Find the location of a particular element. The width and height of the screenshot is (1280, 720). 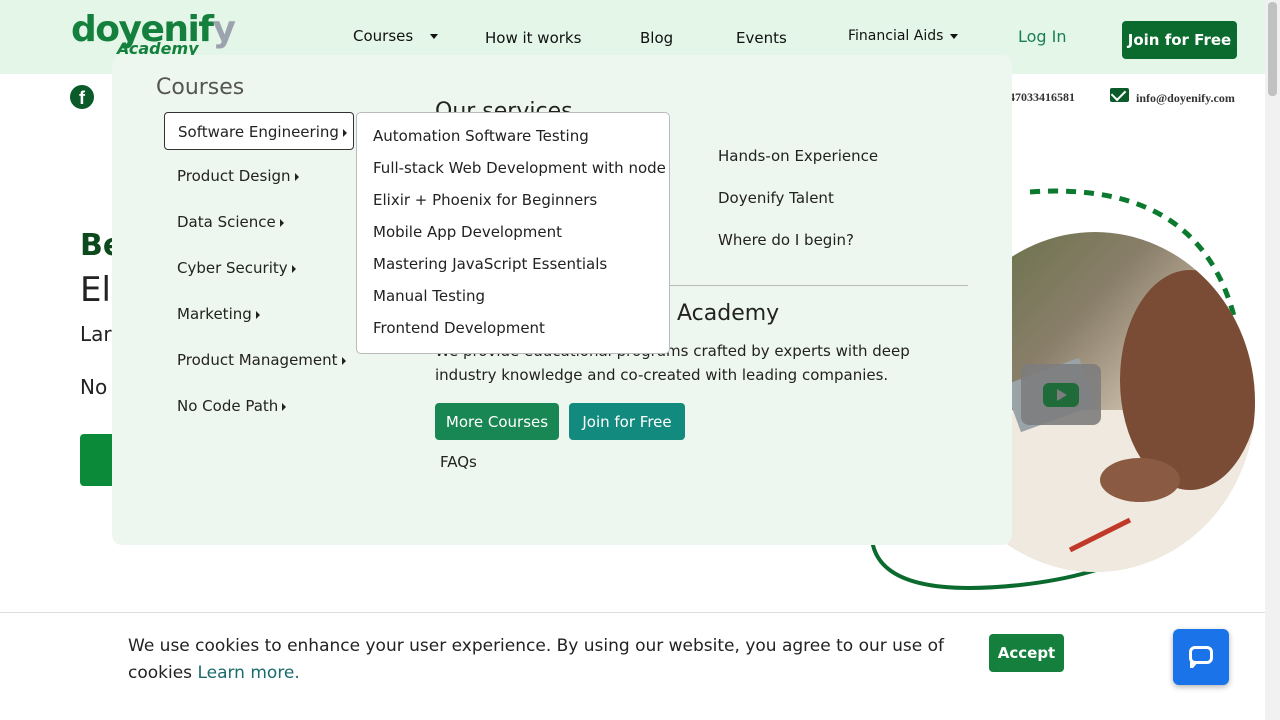

mega-menu-title: Courses is located at coordinates (200, 87).